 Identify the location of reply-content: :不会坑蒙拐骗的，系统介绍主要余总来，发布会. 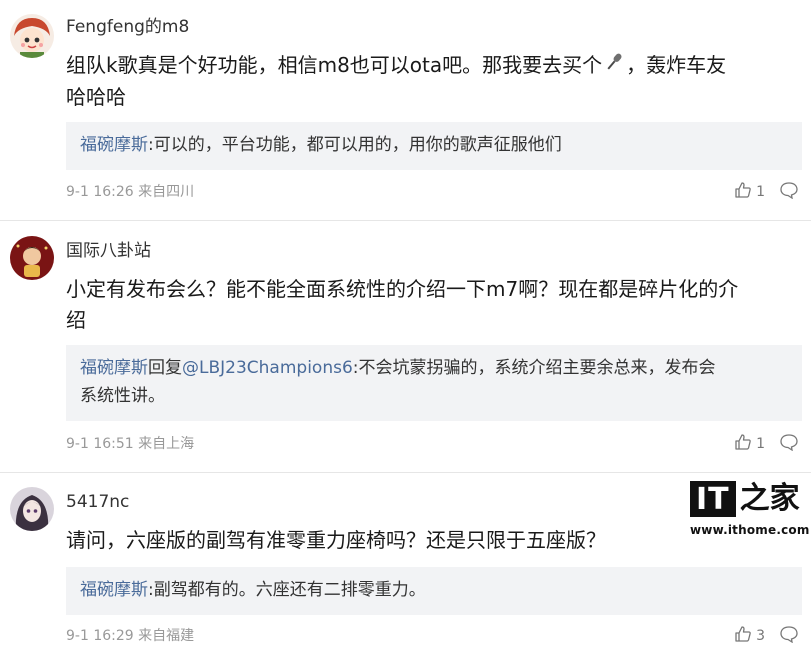
(534, 368).